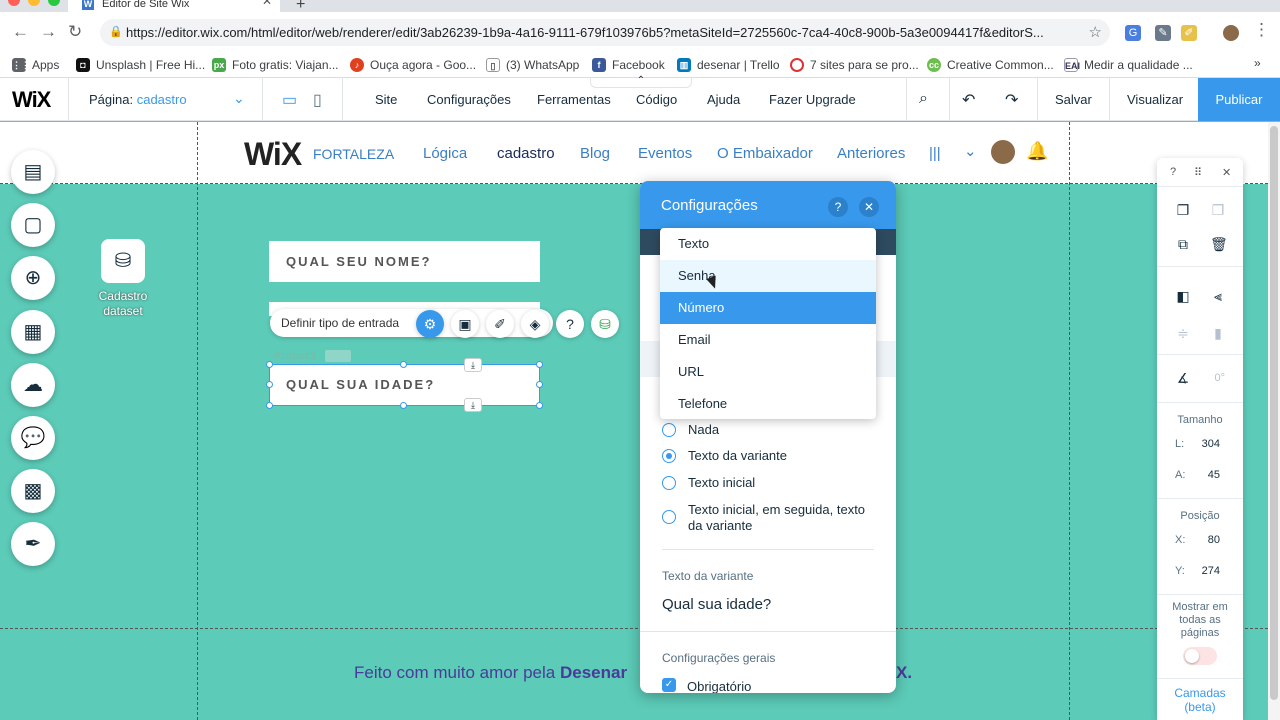 Image resolution: width=1280 pixels, height=720 pixels. Describe the element at coordinates (33, 225) in the screenshot. I see `background-icon: ▢` at that location.